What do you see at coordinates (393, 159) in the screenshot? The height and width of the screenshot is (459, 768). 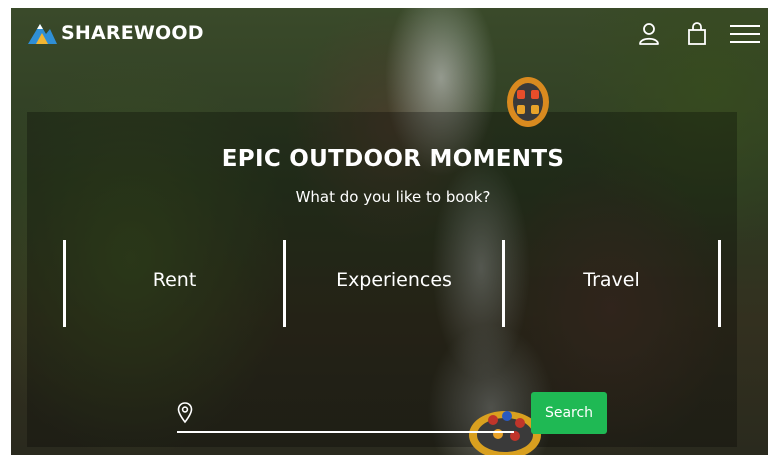 I see `hero-title: EPIC OUTDOOR MOMENTS` at bounding box center [393, 159].